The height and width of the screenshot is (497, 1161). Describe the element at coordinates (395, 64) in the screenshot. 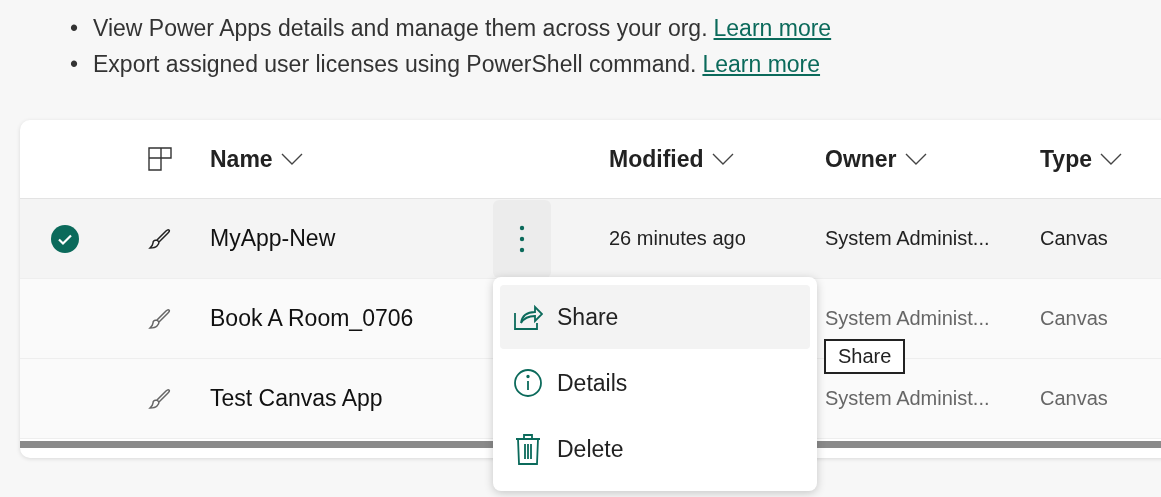

I see `info-text: Export assigned user licenses using PowerShell command.` at that location.